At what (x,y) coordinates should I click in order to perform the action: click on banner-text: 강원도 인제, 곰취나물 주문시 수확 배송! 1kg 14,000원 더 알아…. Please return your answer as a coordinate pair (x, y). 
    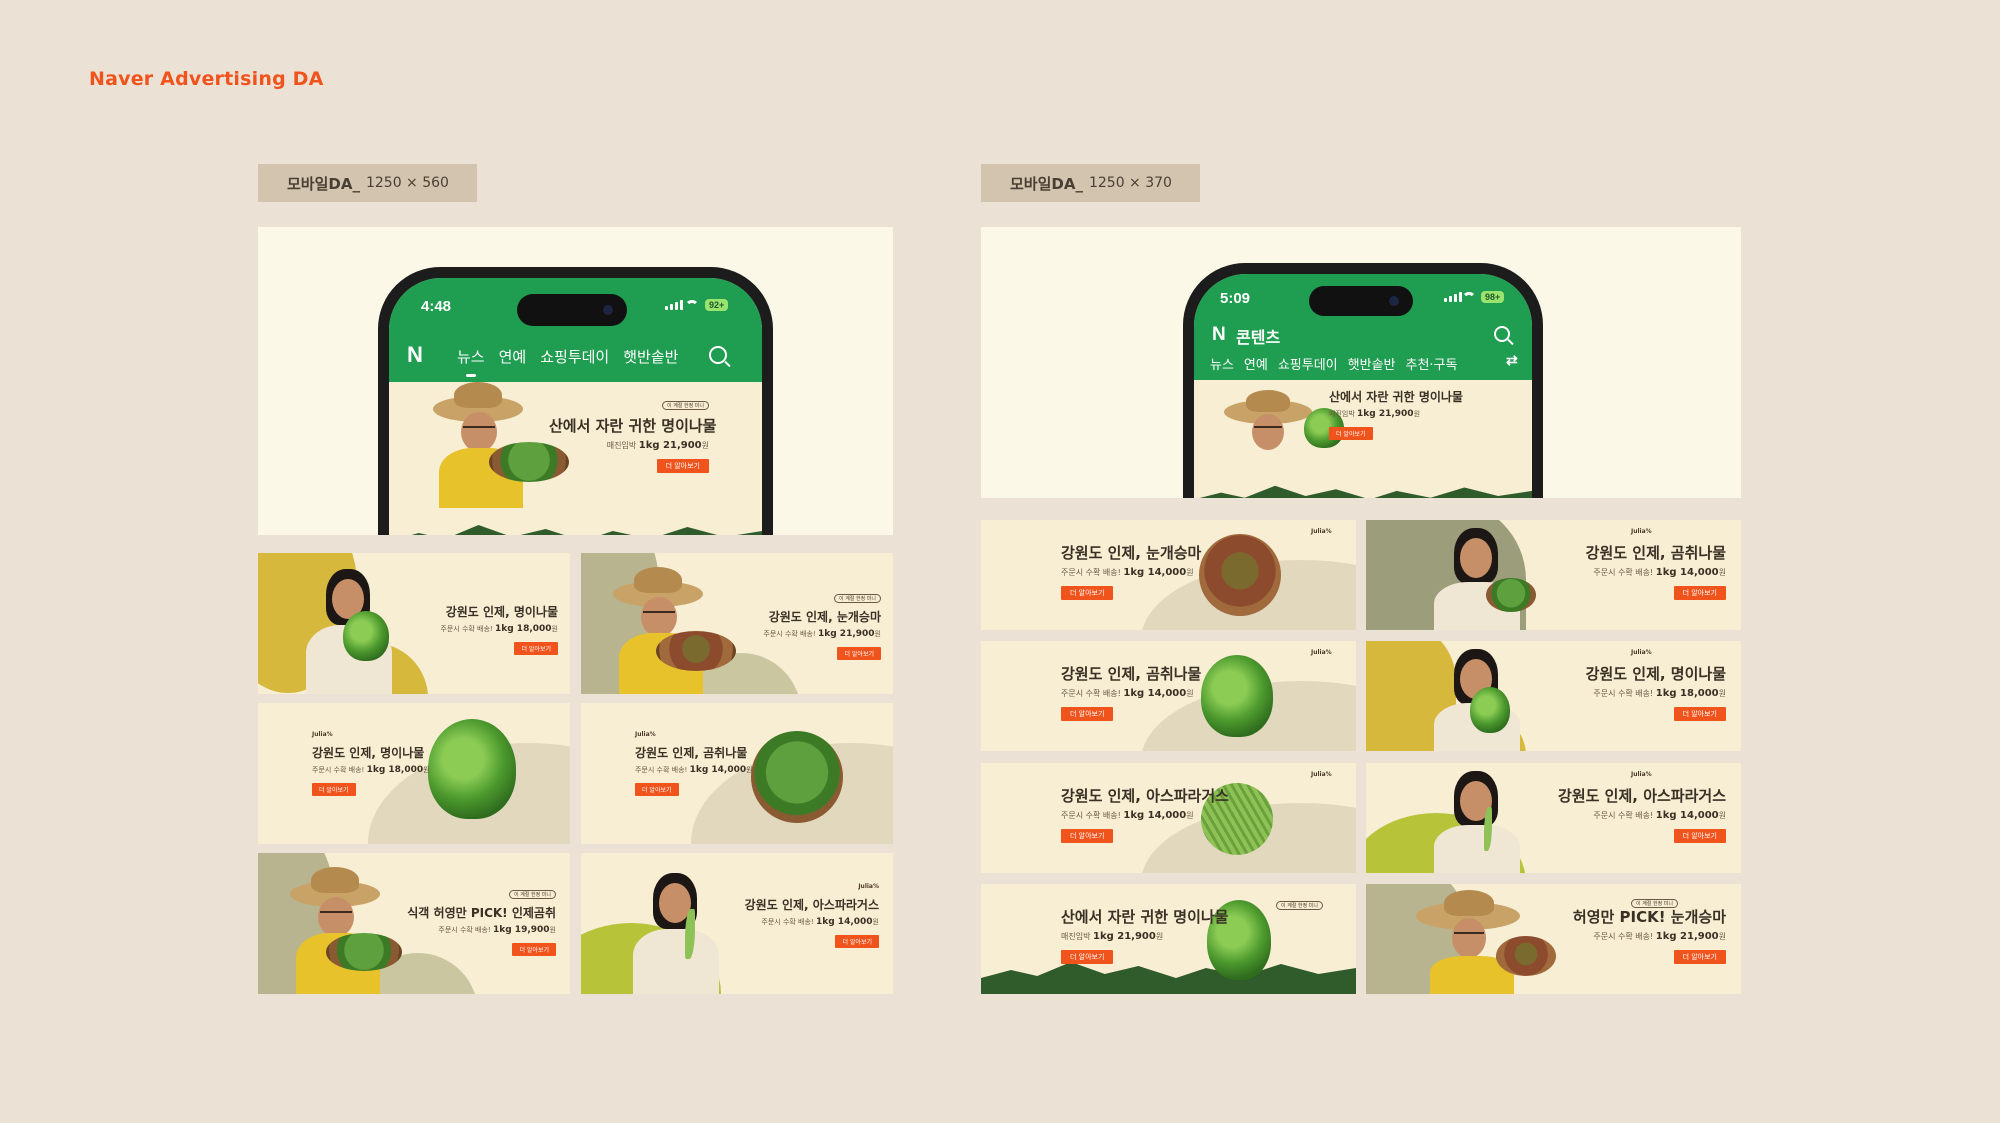
    Looking at the image, I should click on (1626, 571).